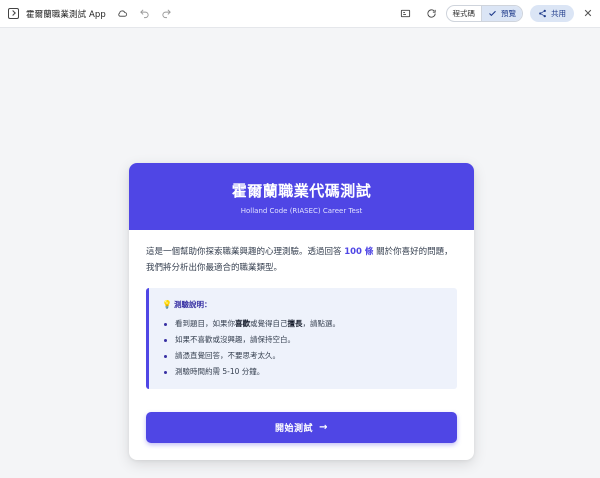  What do you see at coordinates (66, 14) in the screenshot?
I see `app-title: 霍爾蘭職業測試 App` at bounding box center [66, 14].